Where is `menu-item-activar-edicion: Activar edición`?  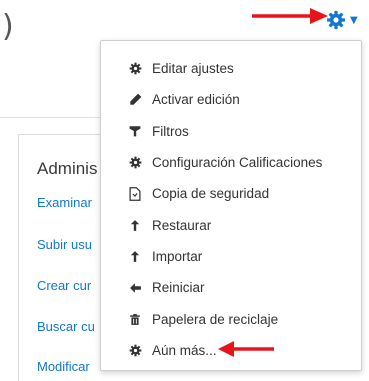 menu-item-activar-edicion: Activar edición is located at coordinates (231, 99).